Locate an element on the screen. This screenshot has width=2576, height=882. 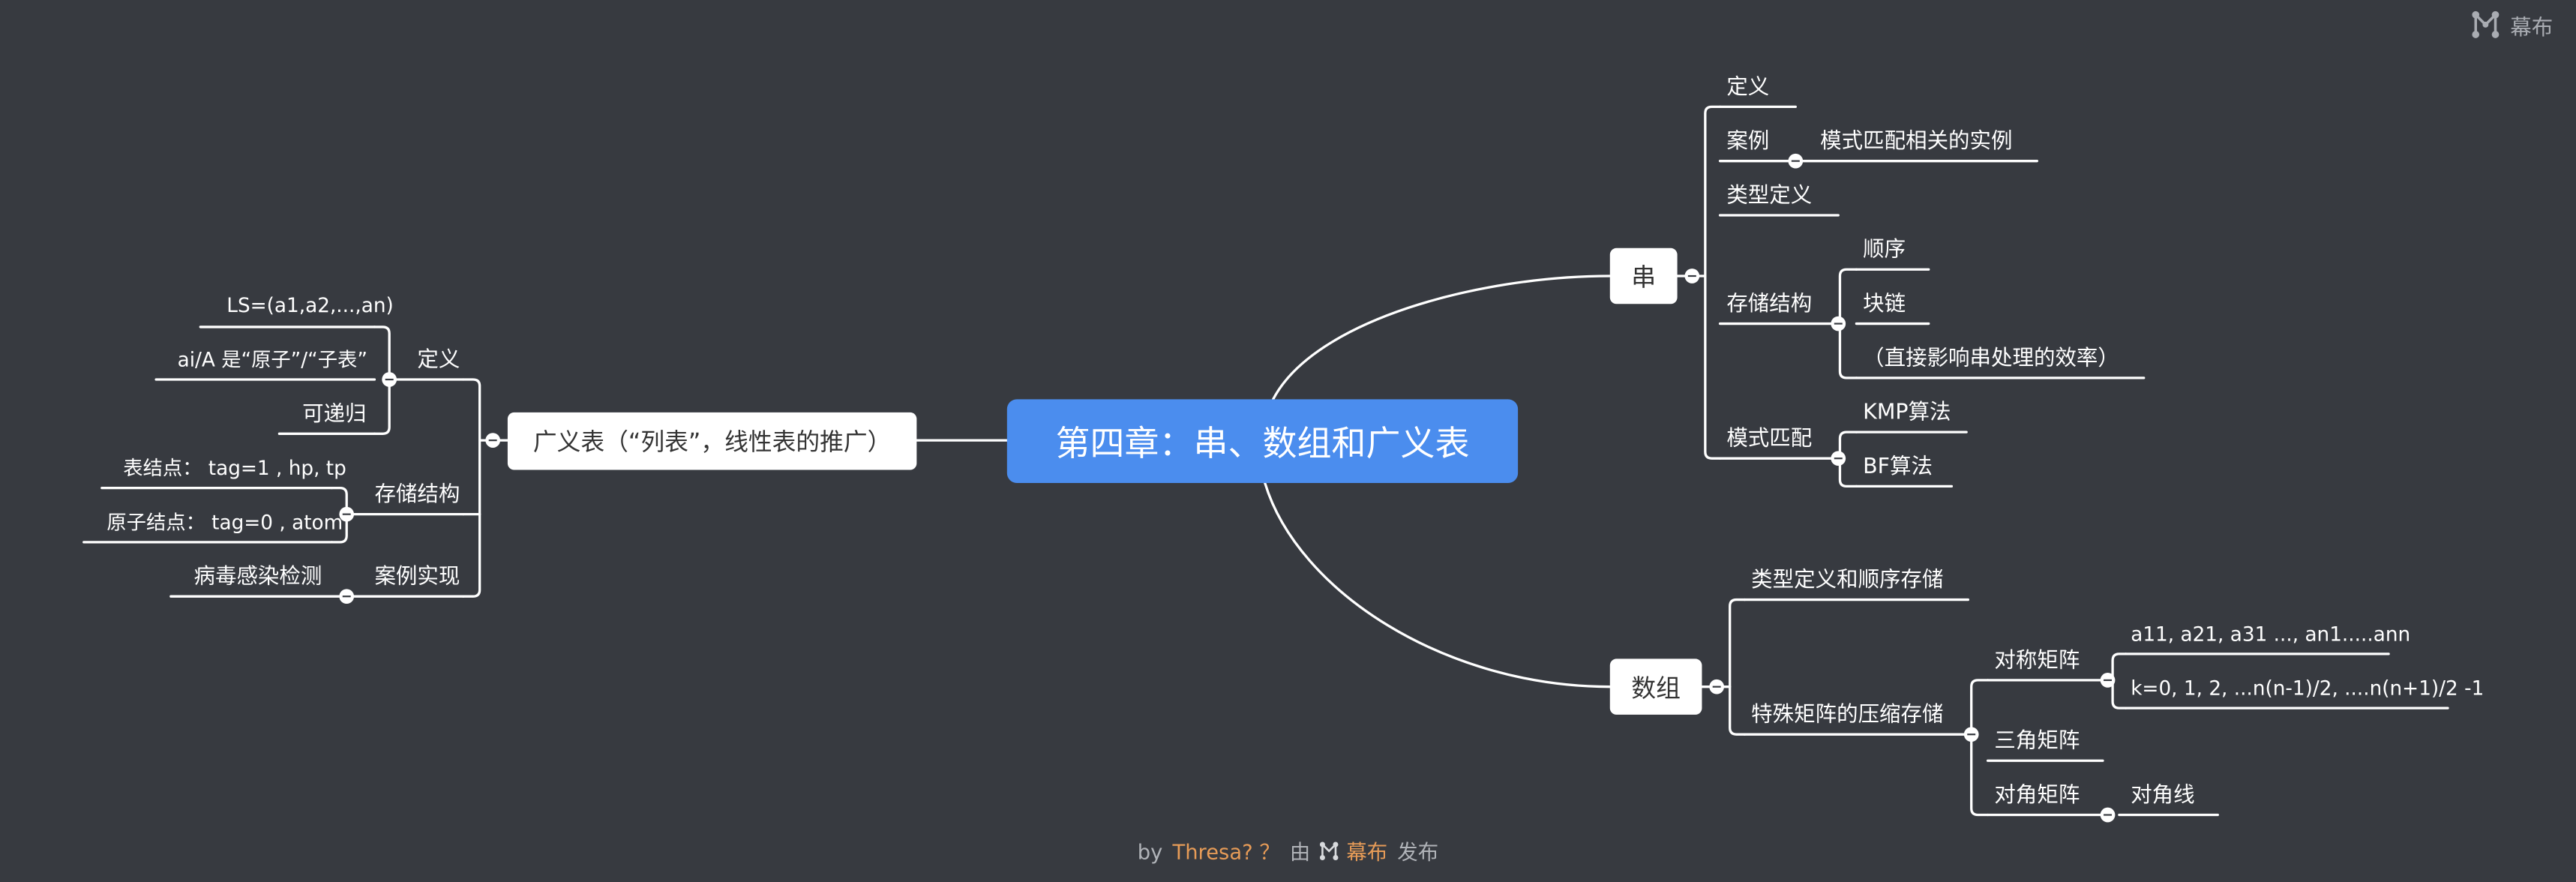
string-case: 案例 is located at coordinates (1747, 141).